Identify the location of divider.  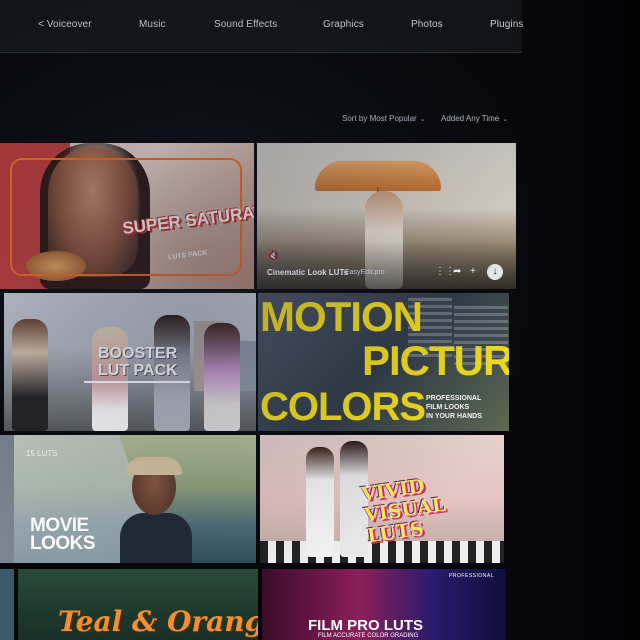
(137, 382).